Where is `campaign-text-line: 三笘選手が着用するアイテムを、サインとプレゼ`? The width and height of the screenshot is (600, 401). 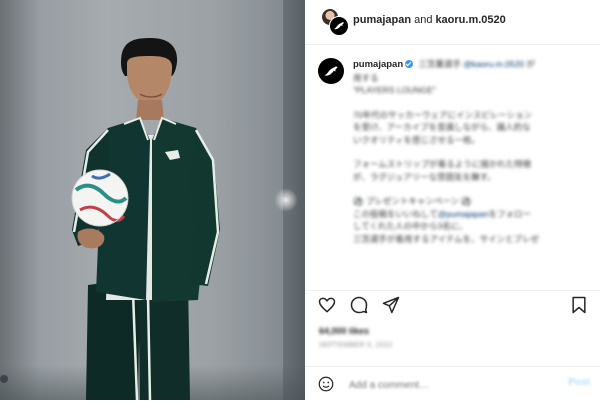 campaign-text-line: 三笘選手が着用するアイテムを、サインとプレゼ is located at coordinates (446, 238).